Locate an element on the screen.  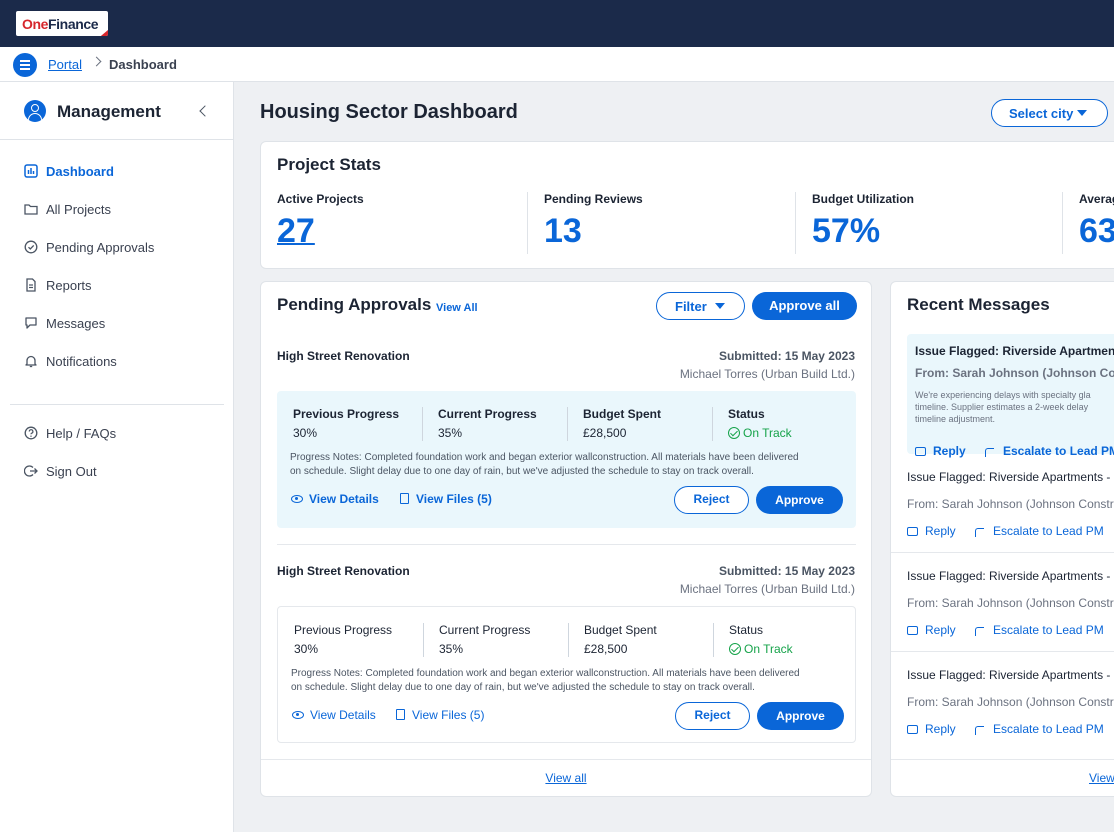
sidebar-item-label: Messages is located at coordinates (76, 323).